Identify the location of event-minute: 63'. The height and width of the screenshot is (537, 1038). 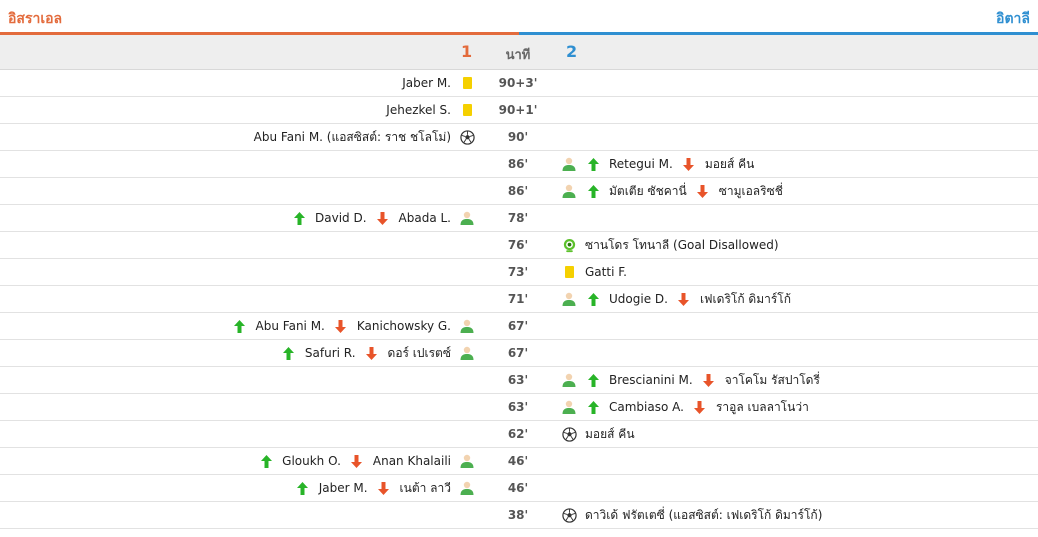
(518, 407).